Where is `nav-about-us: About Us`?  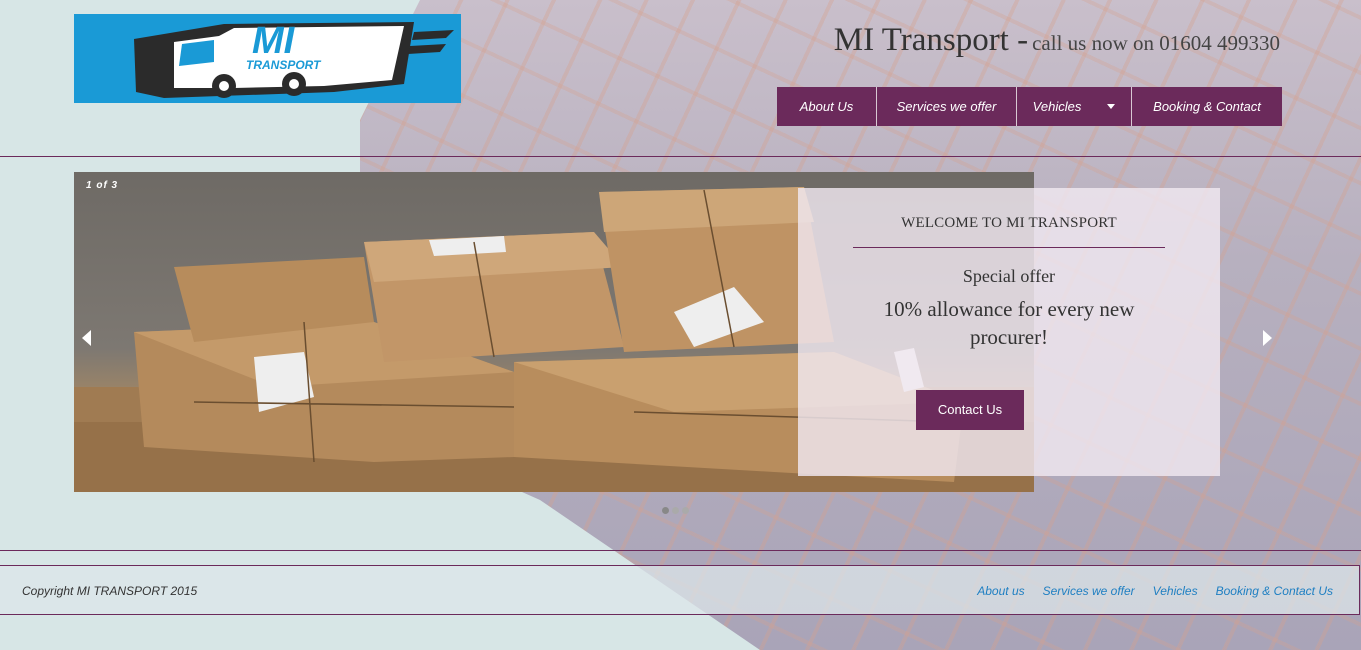
nav-about-us: About Us is located at coordinates (827, 106).